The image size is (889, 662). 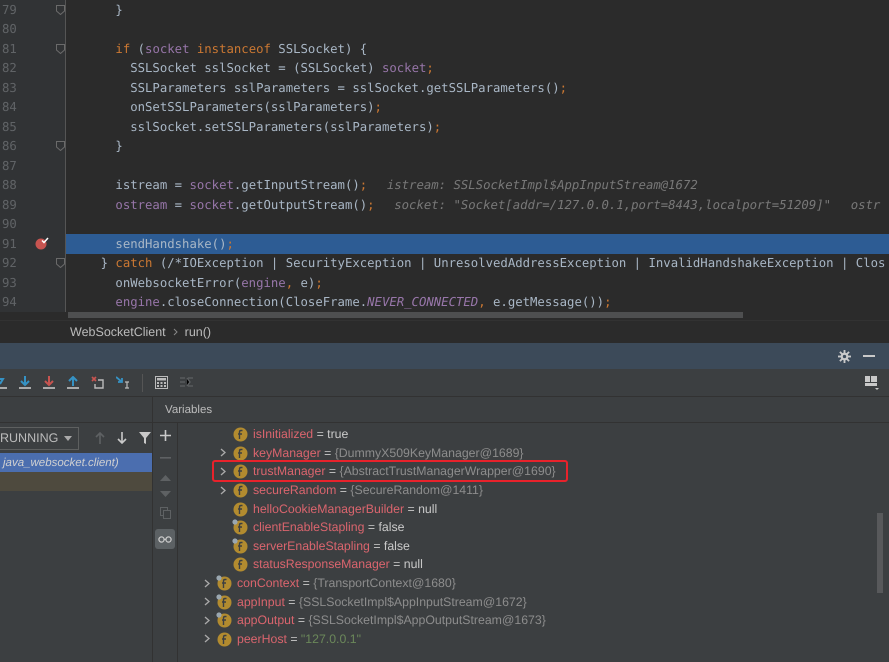 What do you see at coordinates (198, 332) in the screenshot?
I see `breadcrumb-item: run()` at bounding box center [198, 332].